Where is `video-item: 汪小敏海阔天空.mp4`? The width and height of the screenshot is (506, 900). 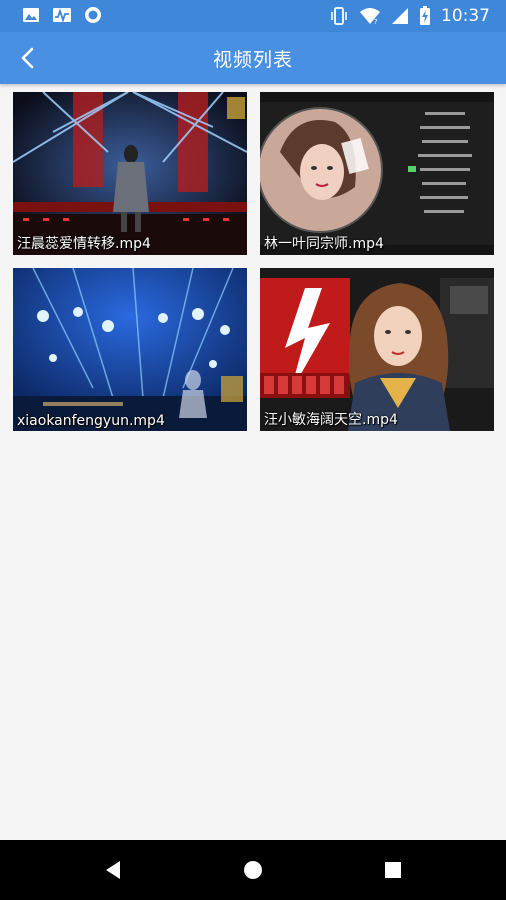 video-item: 汪小敏海阔天空.mp4 is located at coordinates (377, 349).